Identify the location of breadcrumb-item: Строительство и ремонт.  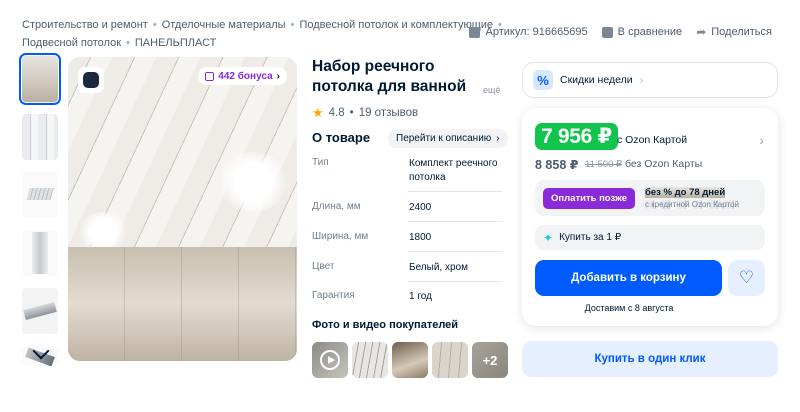
(85, 25).